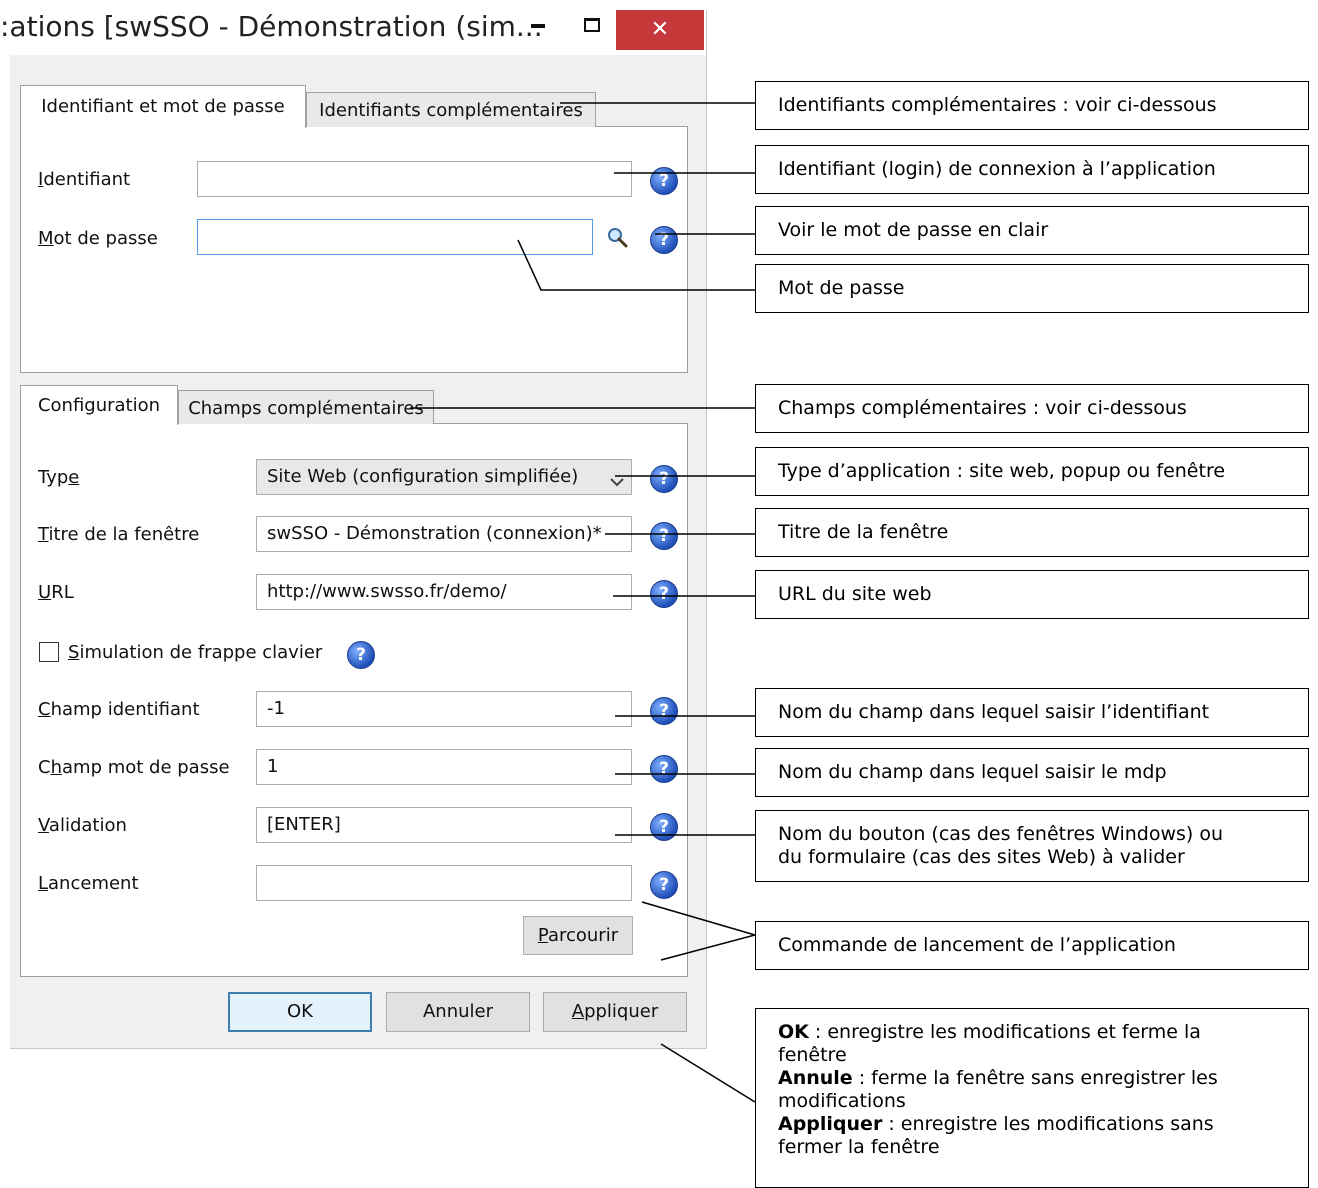  I want to click on minimize-button, so click(538, 29).